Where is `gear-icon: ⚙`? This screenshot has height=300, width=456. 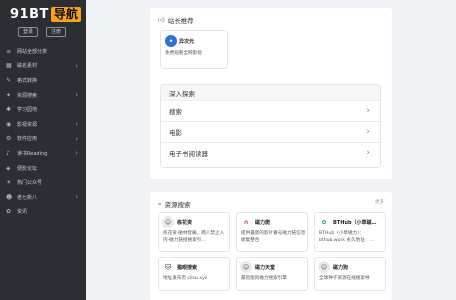 gear-icon: ⚙ is located at coordinates (9, 139).